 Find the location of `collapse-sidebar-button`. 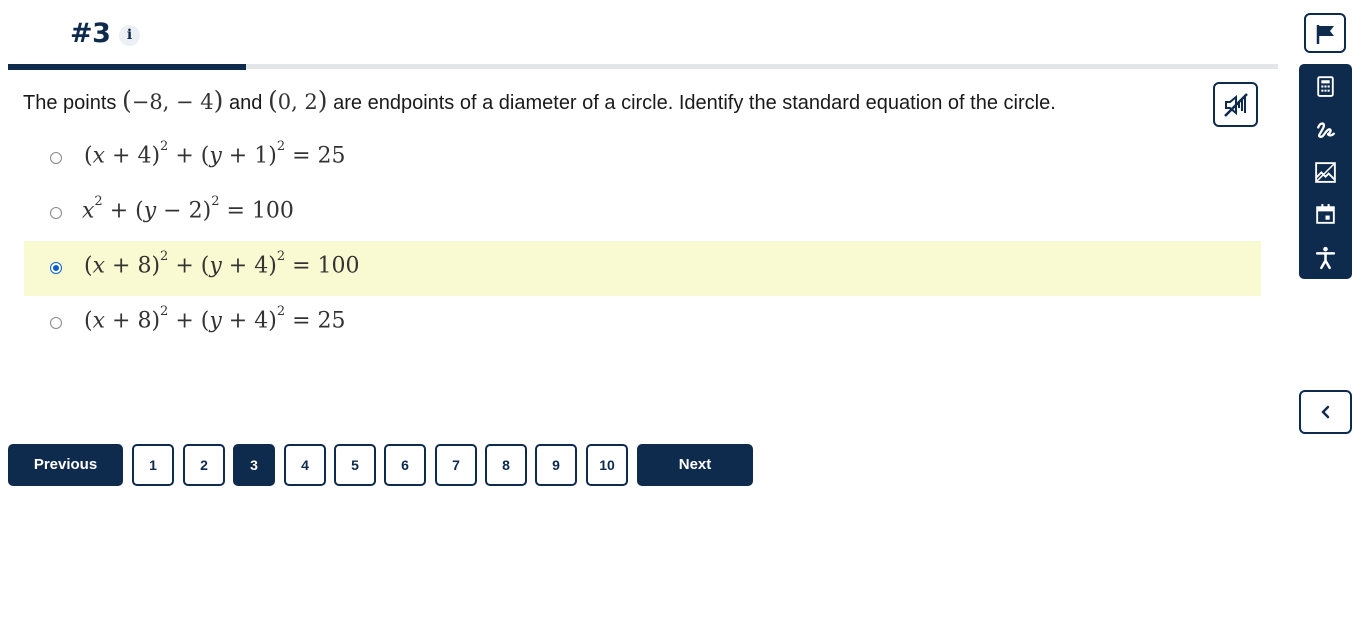

collapse-sidebar-button is located at coordinates (1325, 412).